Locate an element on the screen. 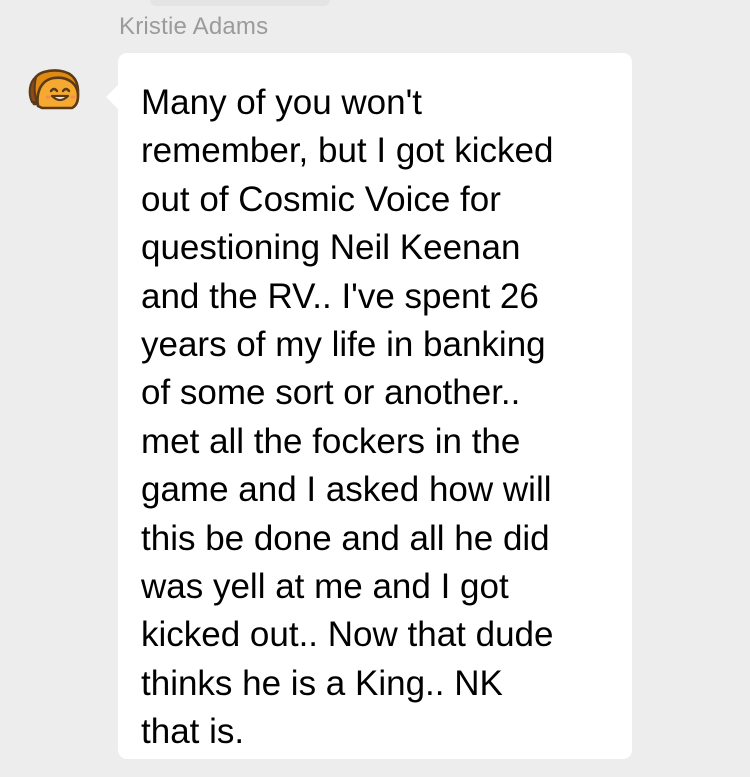 The image size is (750, 777). bubble-tail is located at coordinates (112, 97).